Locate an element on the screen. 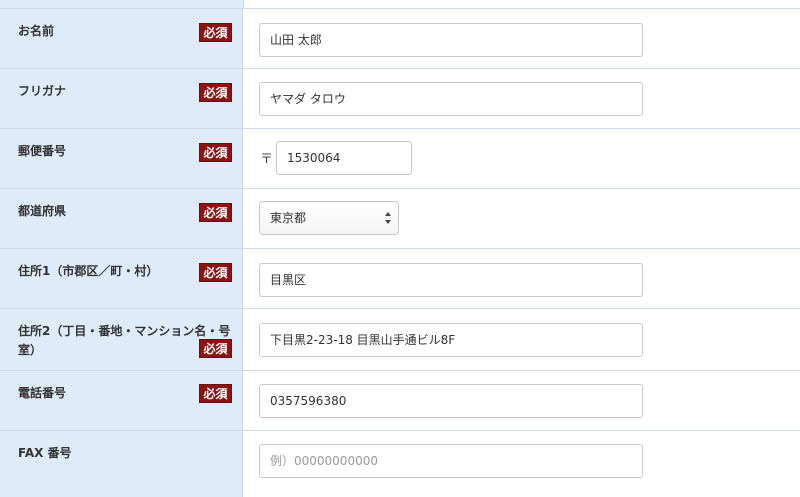 The width and height of the screenshot is (800, 497). form-row-name: お名前 必須 山田 太郎 is located at coordinates (400, 38).